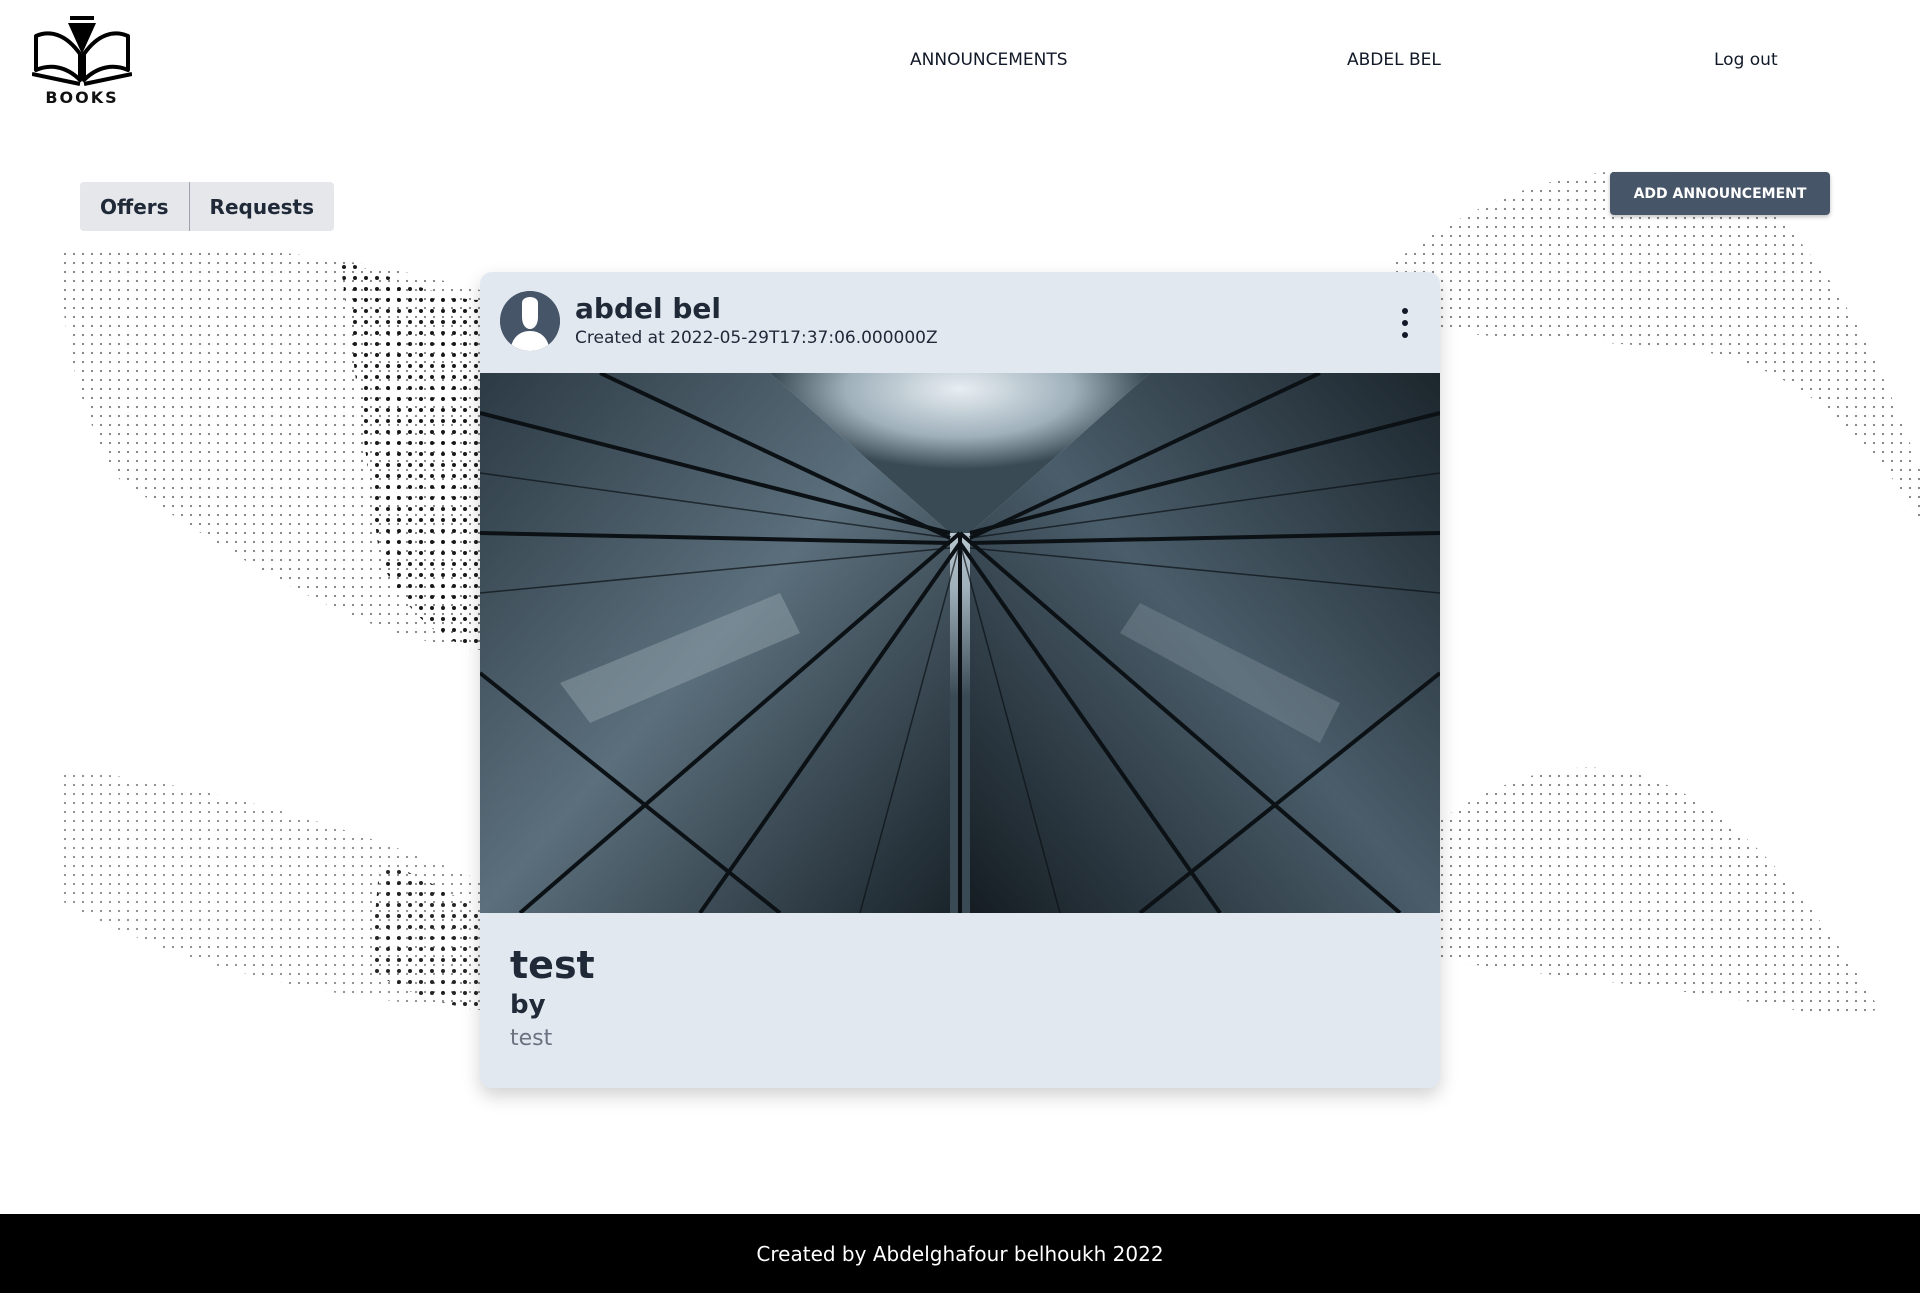  What do you see at coordinates (648, 308) in the screenshot?
I see `card-author-name: abdel bel` at bounding box center [648, 308].